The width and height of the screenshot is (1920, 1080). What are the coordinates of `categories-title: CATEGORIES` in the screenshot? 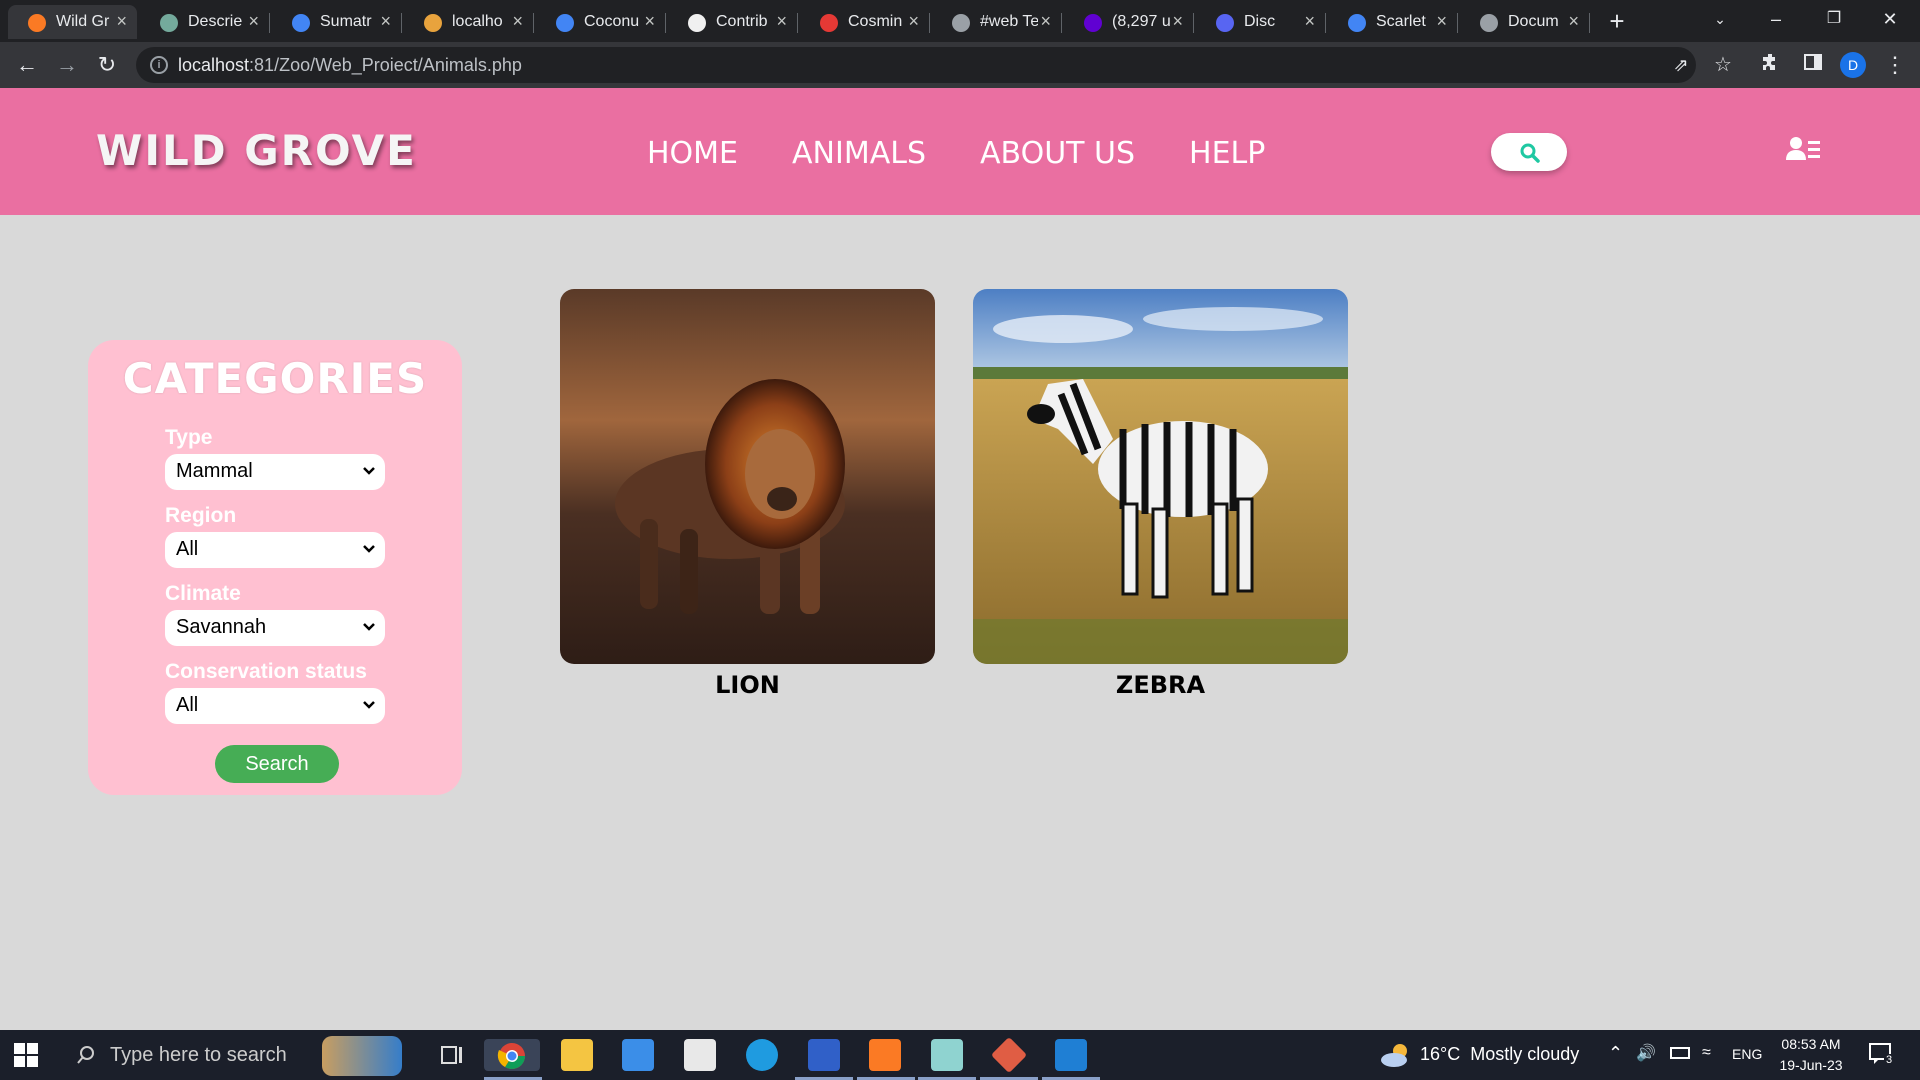 It's located at (275, 378).